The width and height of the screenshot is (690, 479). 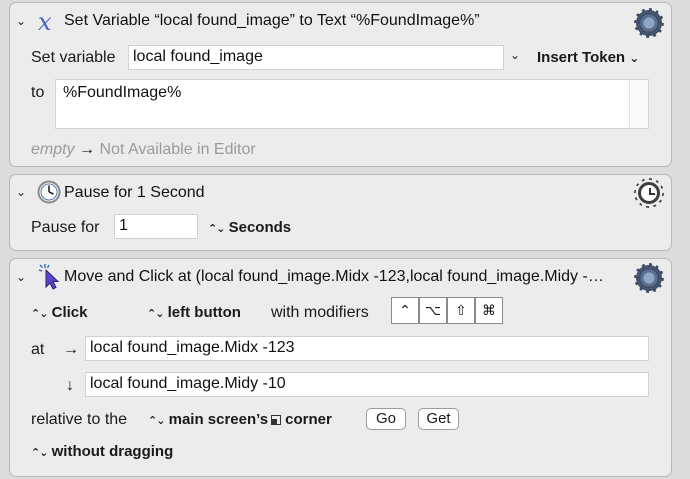 I want to click on chevron-down-icon: ⌄, so click(x=634, y=58).